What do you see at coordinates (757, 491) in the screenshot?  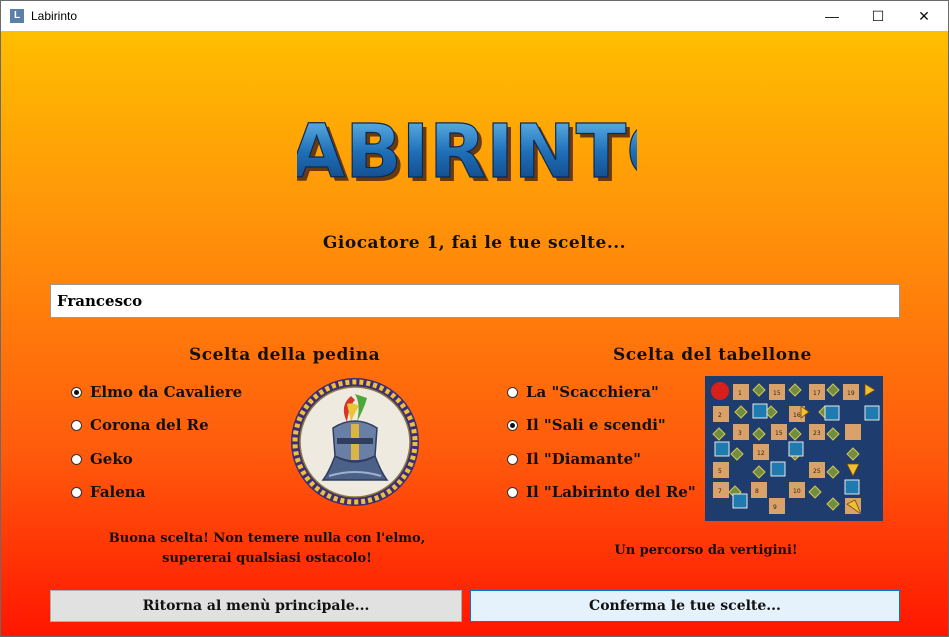 I see `svg-text: 8` at bounding box center [757, 491].